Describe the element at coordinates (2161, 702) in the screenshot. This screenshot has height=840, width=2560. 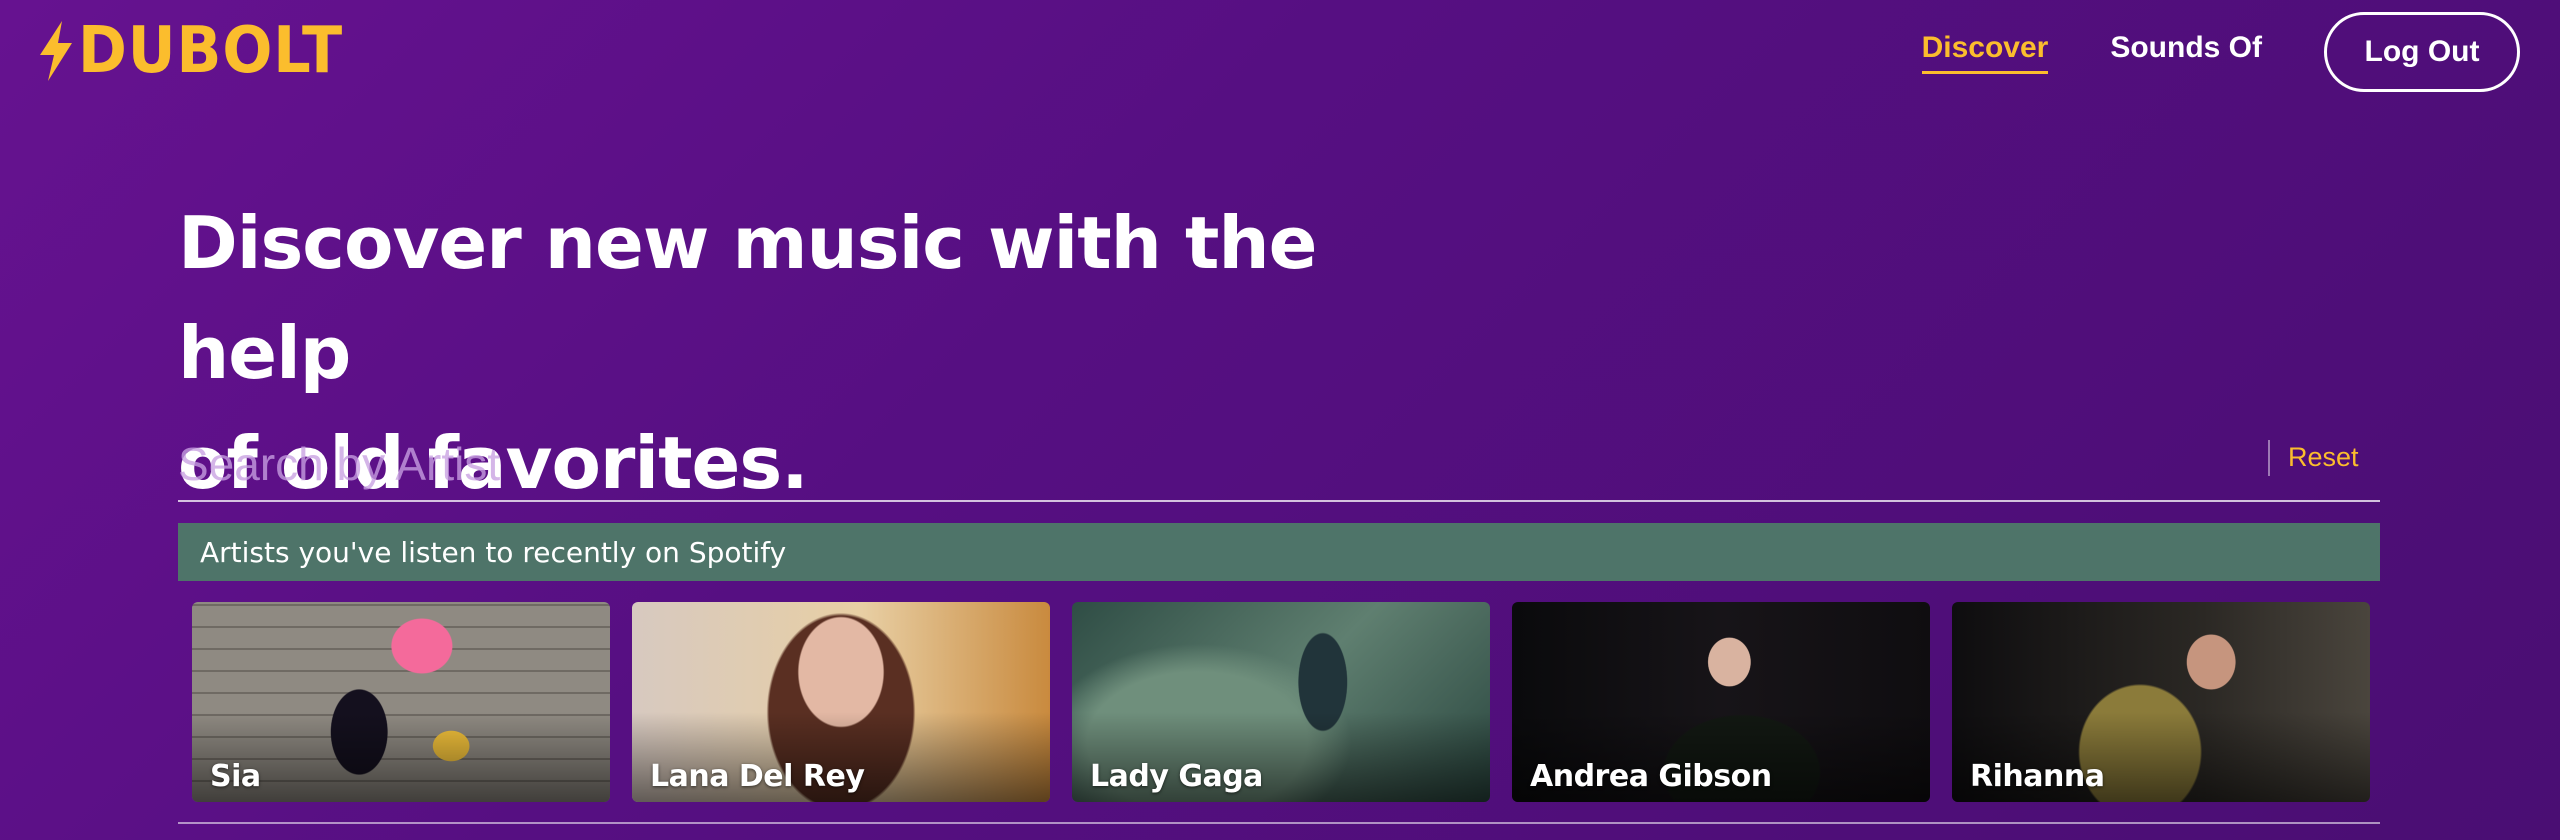
I see `artist-card-rihanna: Rihanna` at that location.